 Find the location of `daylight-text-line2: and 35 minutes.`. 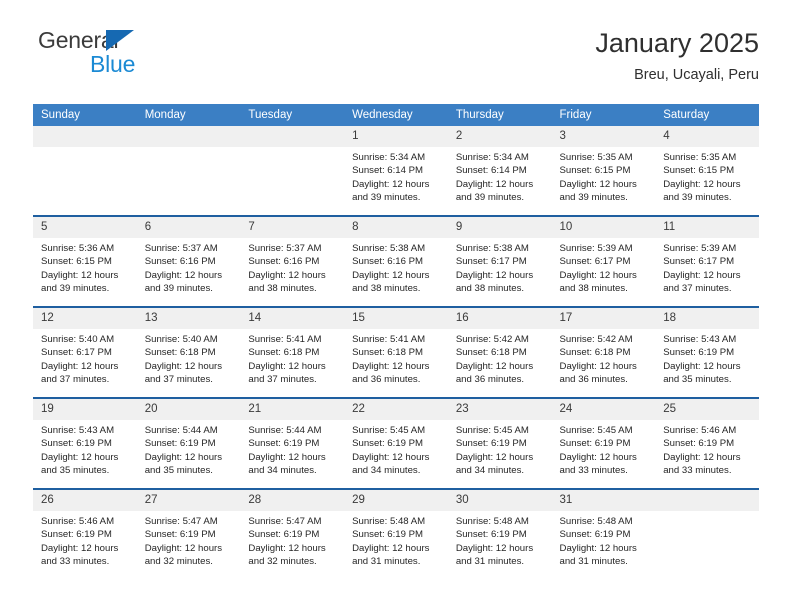

daylight-text-line2: and 35 minutes. is located at coordinates (75, 470).